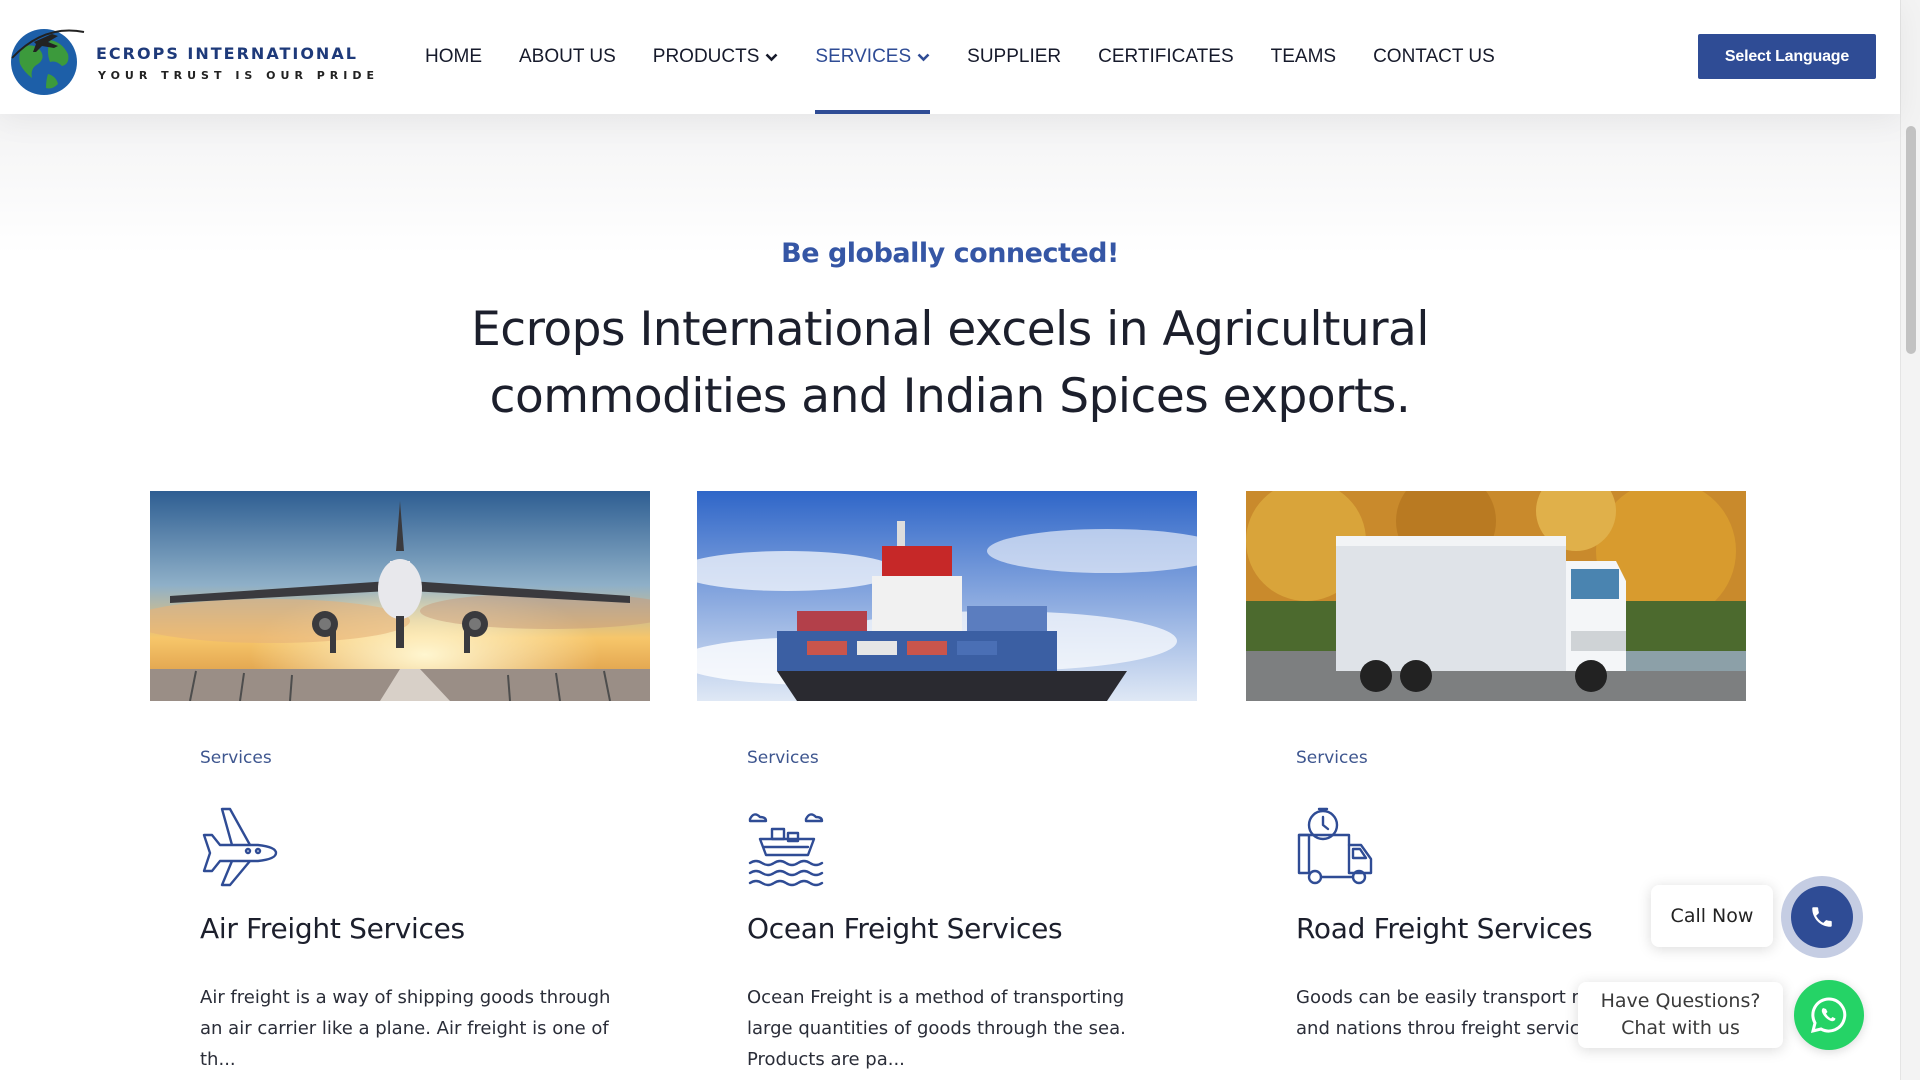 The image size is (1920, 1080). Describe the element at coordinates (240, 847) in the screenshot. I see `airplane-icon` at that location.